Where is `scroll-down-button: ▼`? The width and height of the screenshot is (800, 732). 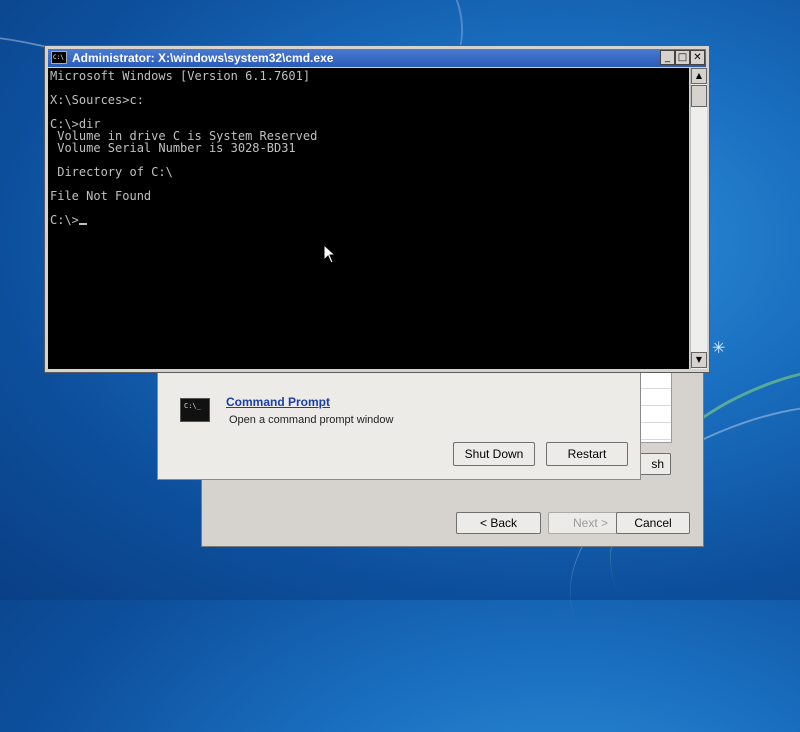
scroll-down-button: ▼ is located at coordinates (699, 360).